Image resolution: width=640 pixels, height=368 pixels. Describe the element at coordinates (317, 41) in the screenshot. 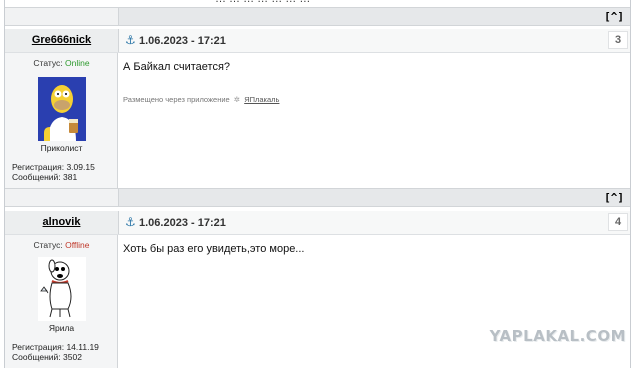

I see `post-header: Gre666nick ⚓ 1.06.2023 - 17:21 3` at that location.